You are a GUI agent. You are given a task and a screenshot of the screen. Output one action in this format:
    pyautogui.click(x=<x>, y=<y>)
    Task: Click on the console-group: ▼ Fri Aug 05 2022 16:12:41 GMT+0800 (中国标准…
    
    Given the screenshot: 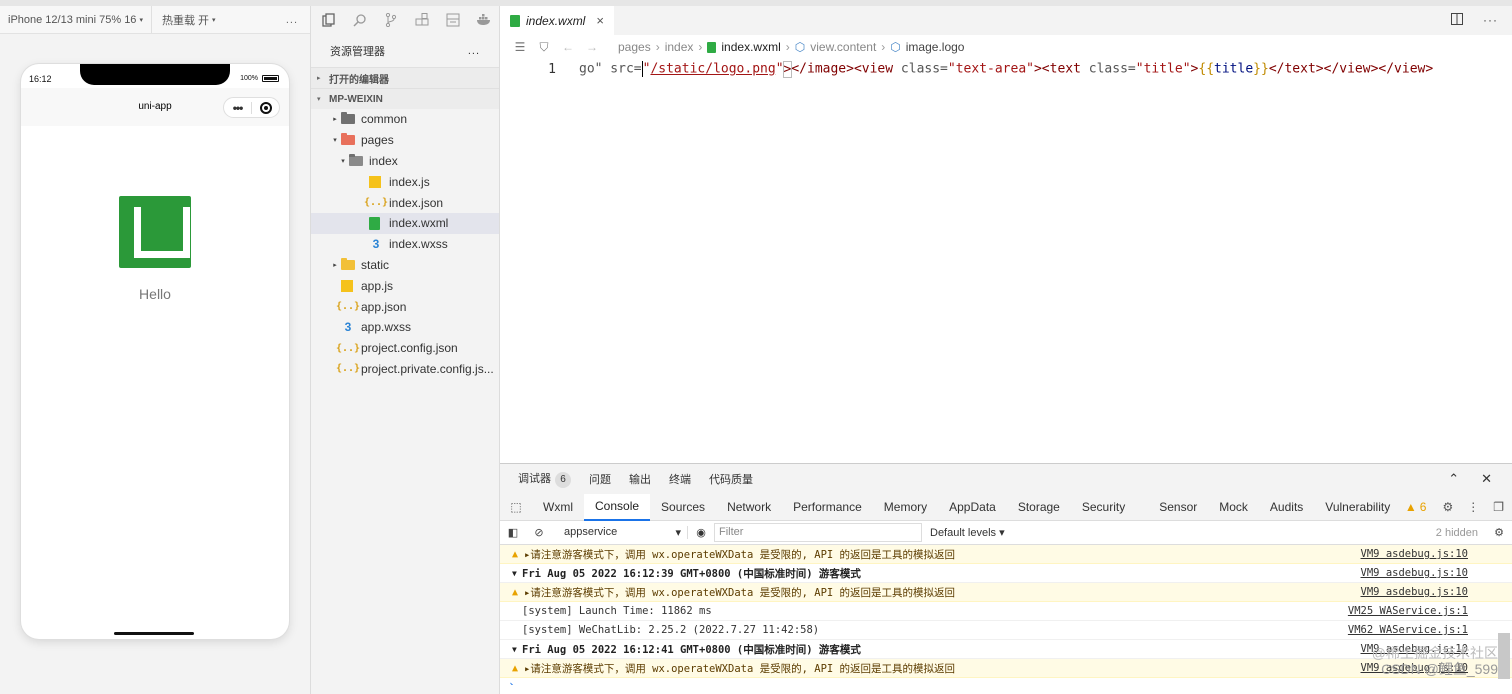 What is the action you would take?
    pyautogui.click(x=1006, y=649)
    